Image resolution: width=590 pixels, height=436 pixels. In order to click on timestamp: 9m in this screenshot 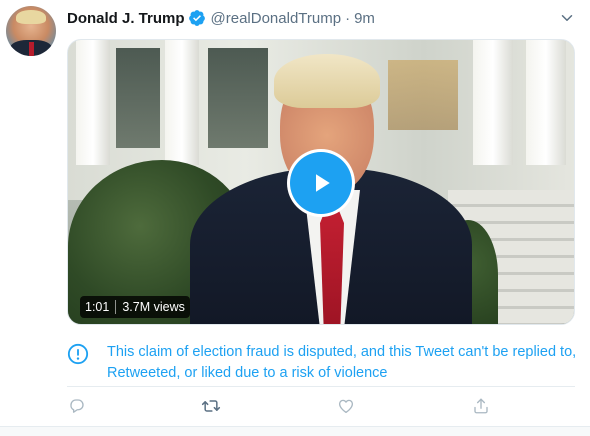, I will do `click(364, 18)`.